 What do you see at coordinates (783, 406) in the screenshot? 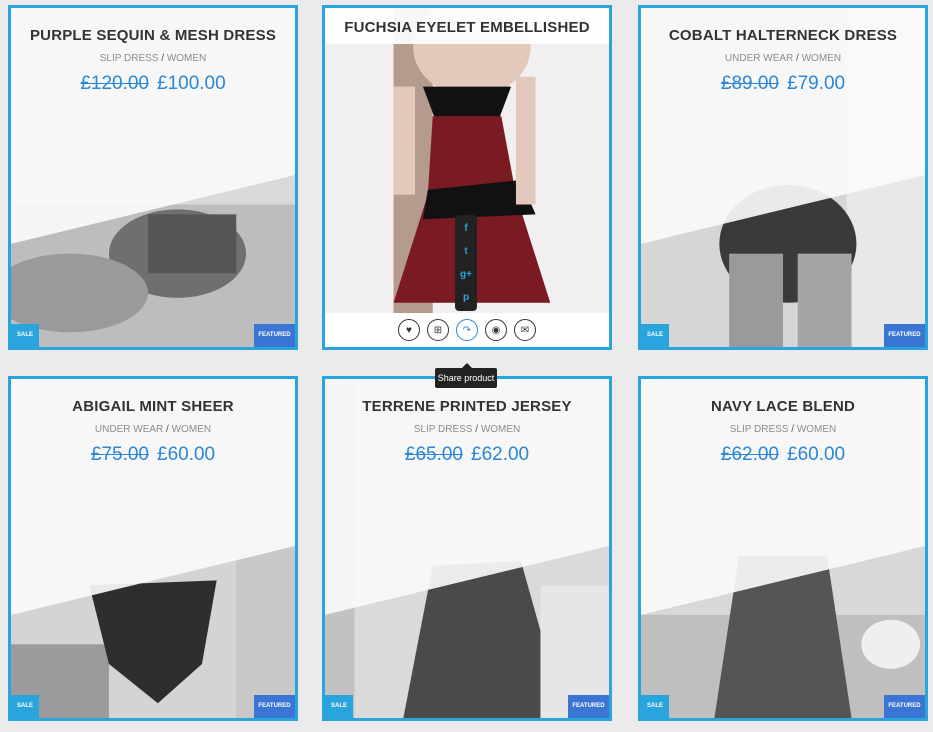
I see `product-title: NAVY LACE BLEND` at bounding box center [783, 406].